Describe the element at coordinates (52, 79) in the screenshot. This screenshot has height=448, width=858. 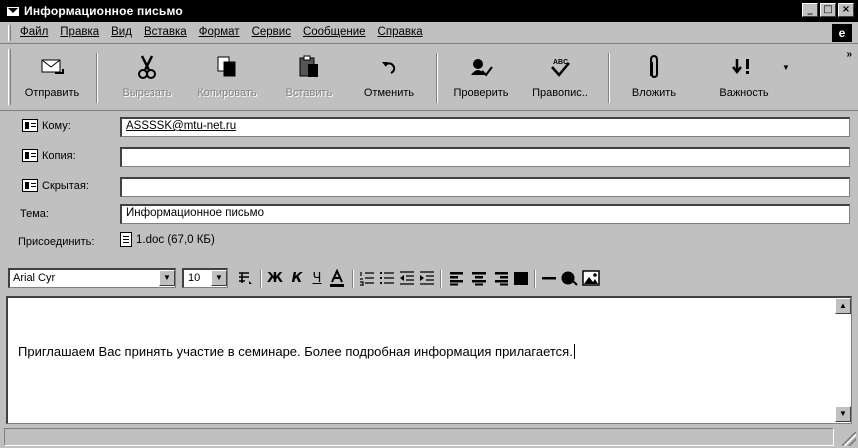
I see `send-button: Отправить` at that location.